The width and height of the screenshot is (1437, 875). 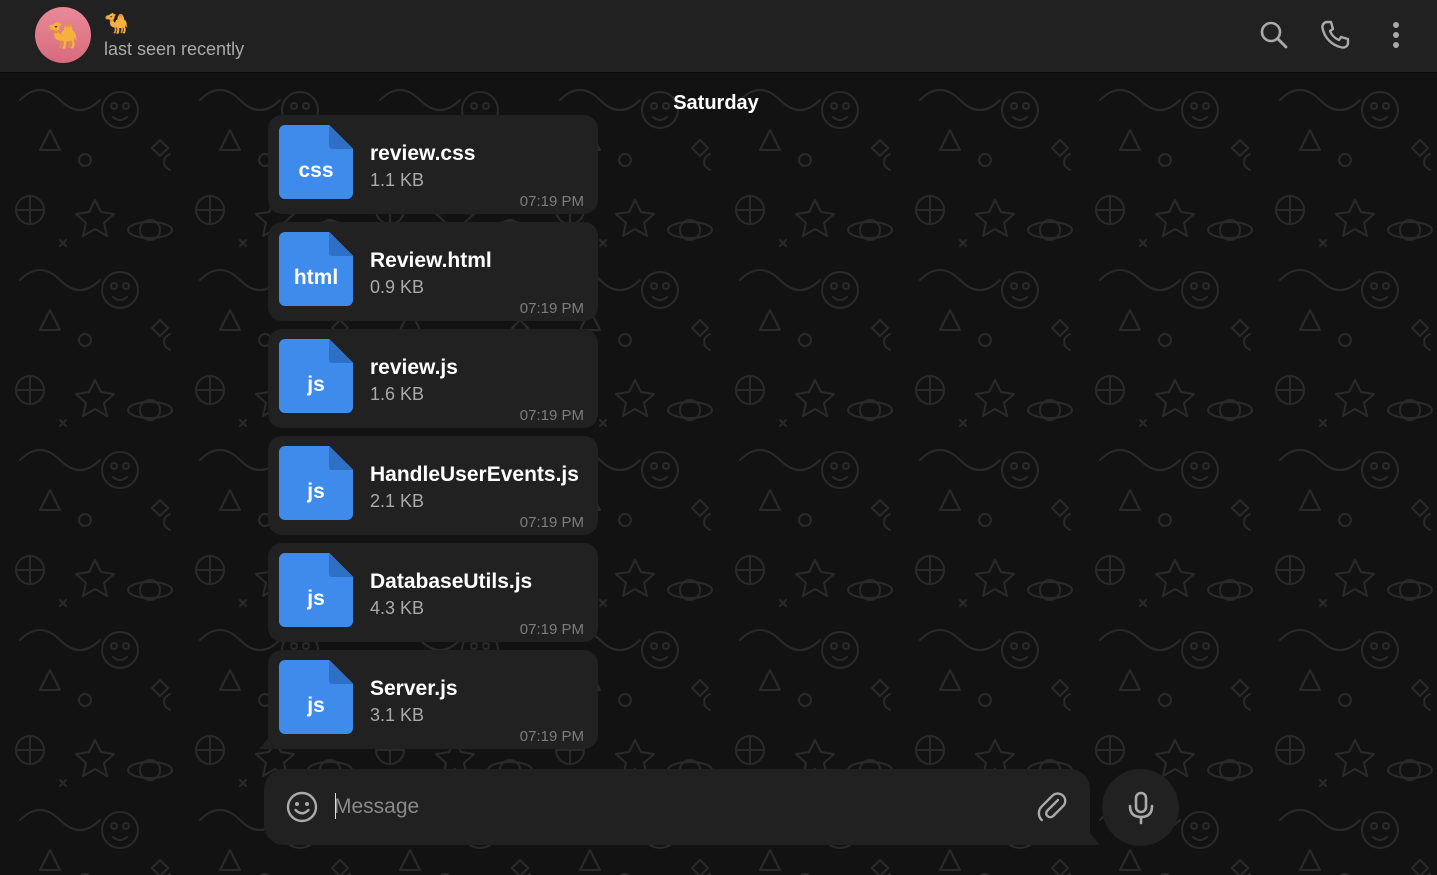 I want to click on call-button, so click(x=1335, y=35).